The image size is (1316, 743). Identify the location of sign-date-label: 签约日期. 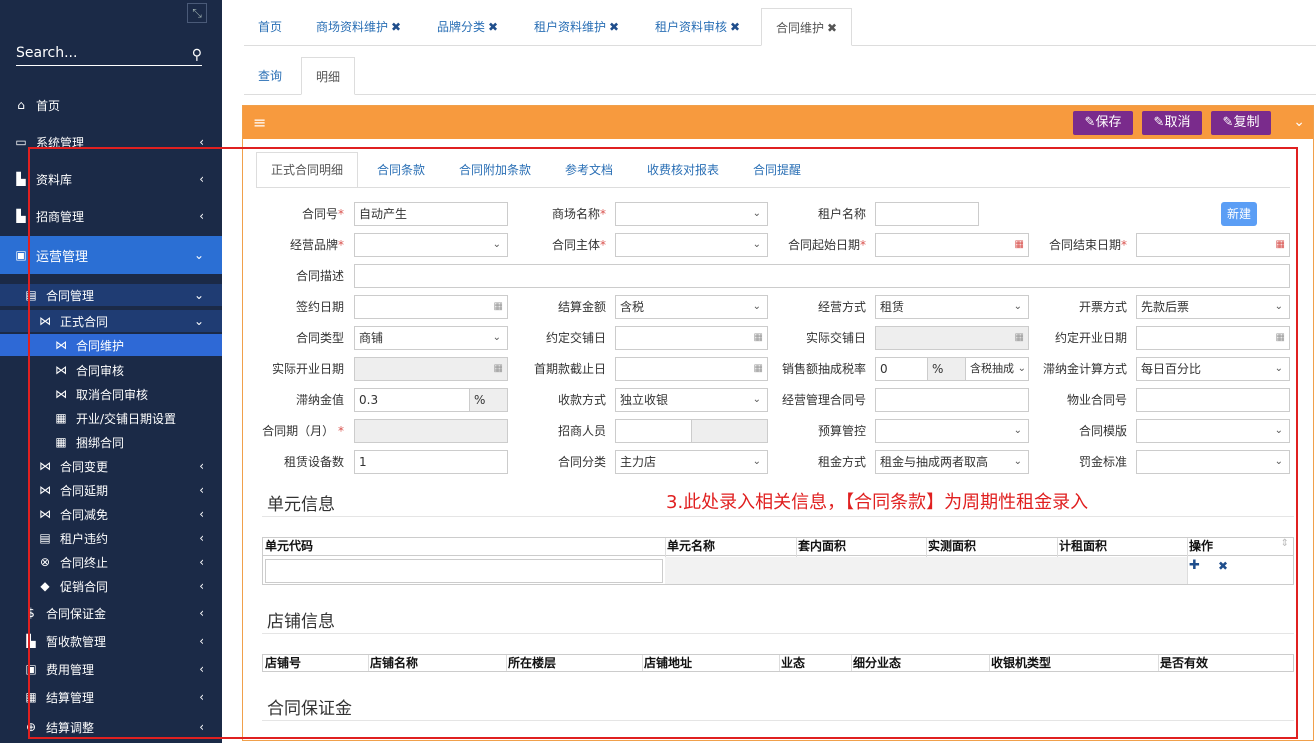
(319, 307).